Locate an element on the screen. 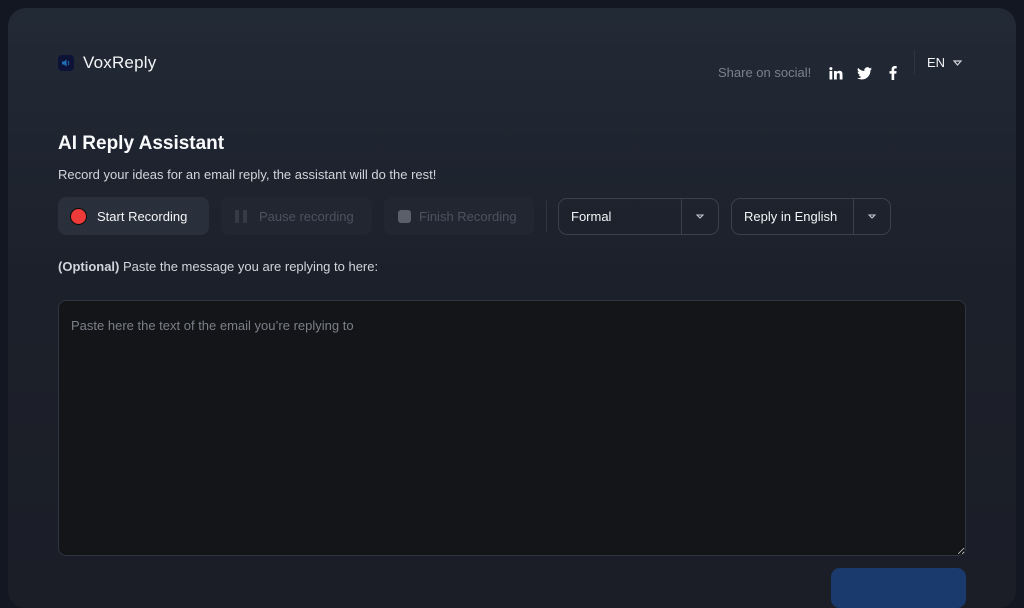  start-recording-button: Start Recording is located at coordinates (133, 216).